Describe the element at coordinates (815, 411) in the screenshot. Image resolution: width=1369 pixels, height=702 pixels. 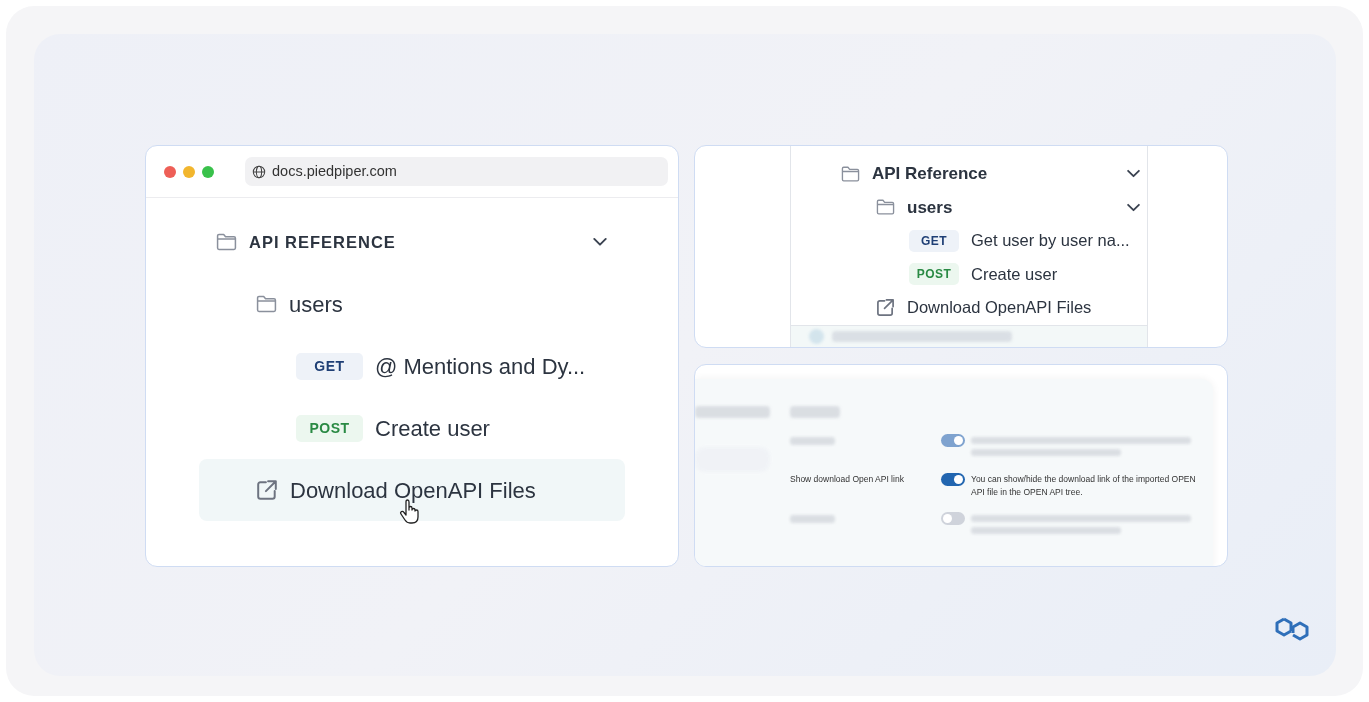
I see `blurred-heading-bar` at that location.